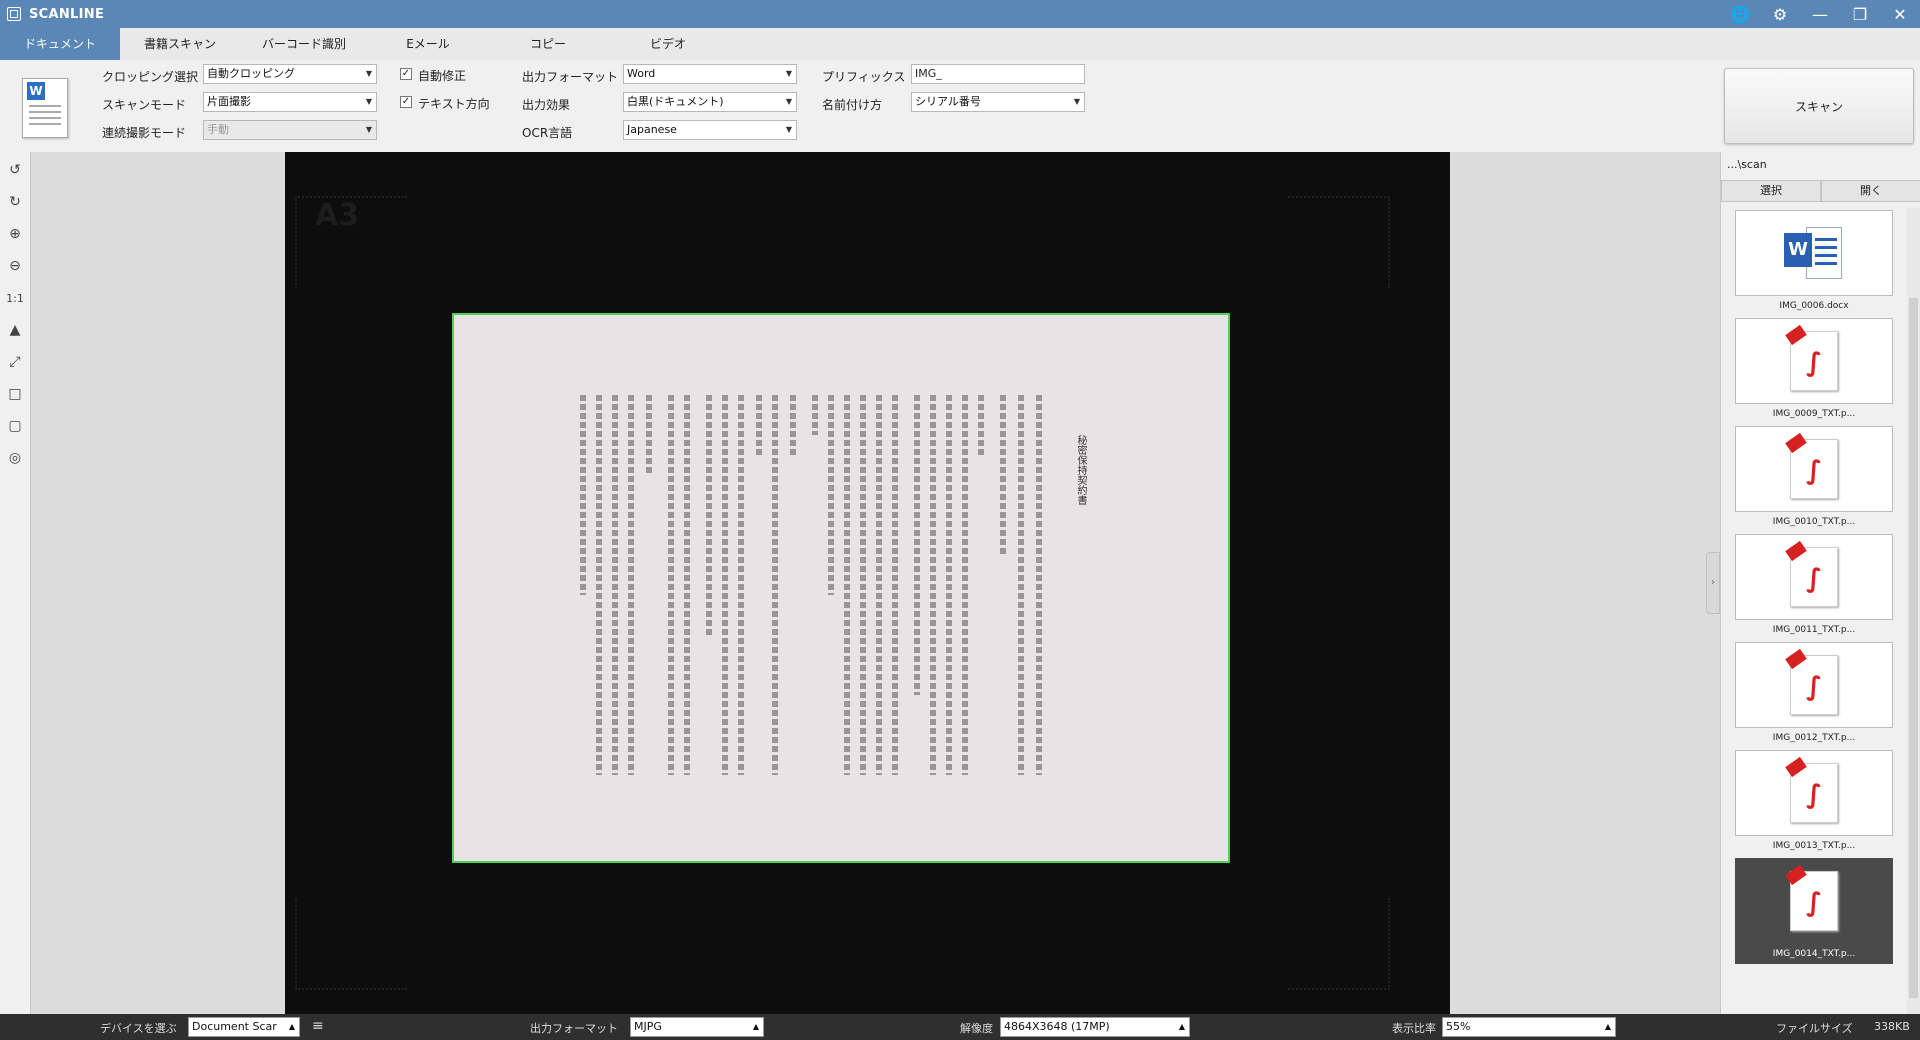 The image size is (1920, 1040). What do you see at coordinates (15, 266) in the screenshot?
I see `zoom-out-icon: ⊖` at bounding box center [15, 266].